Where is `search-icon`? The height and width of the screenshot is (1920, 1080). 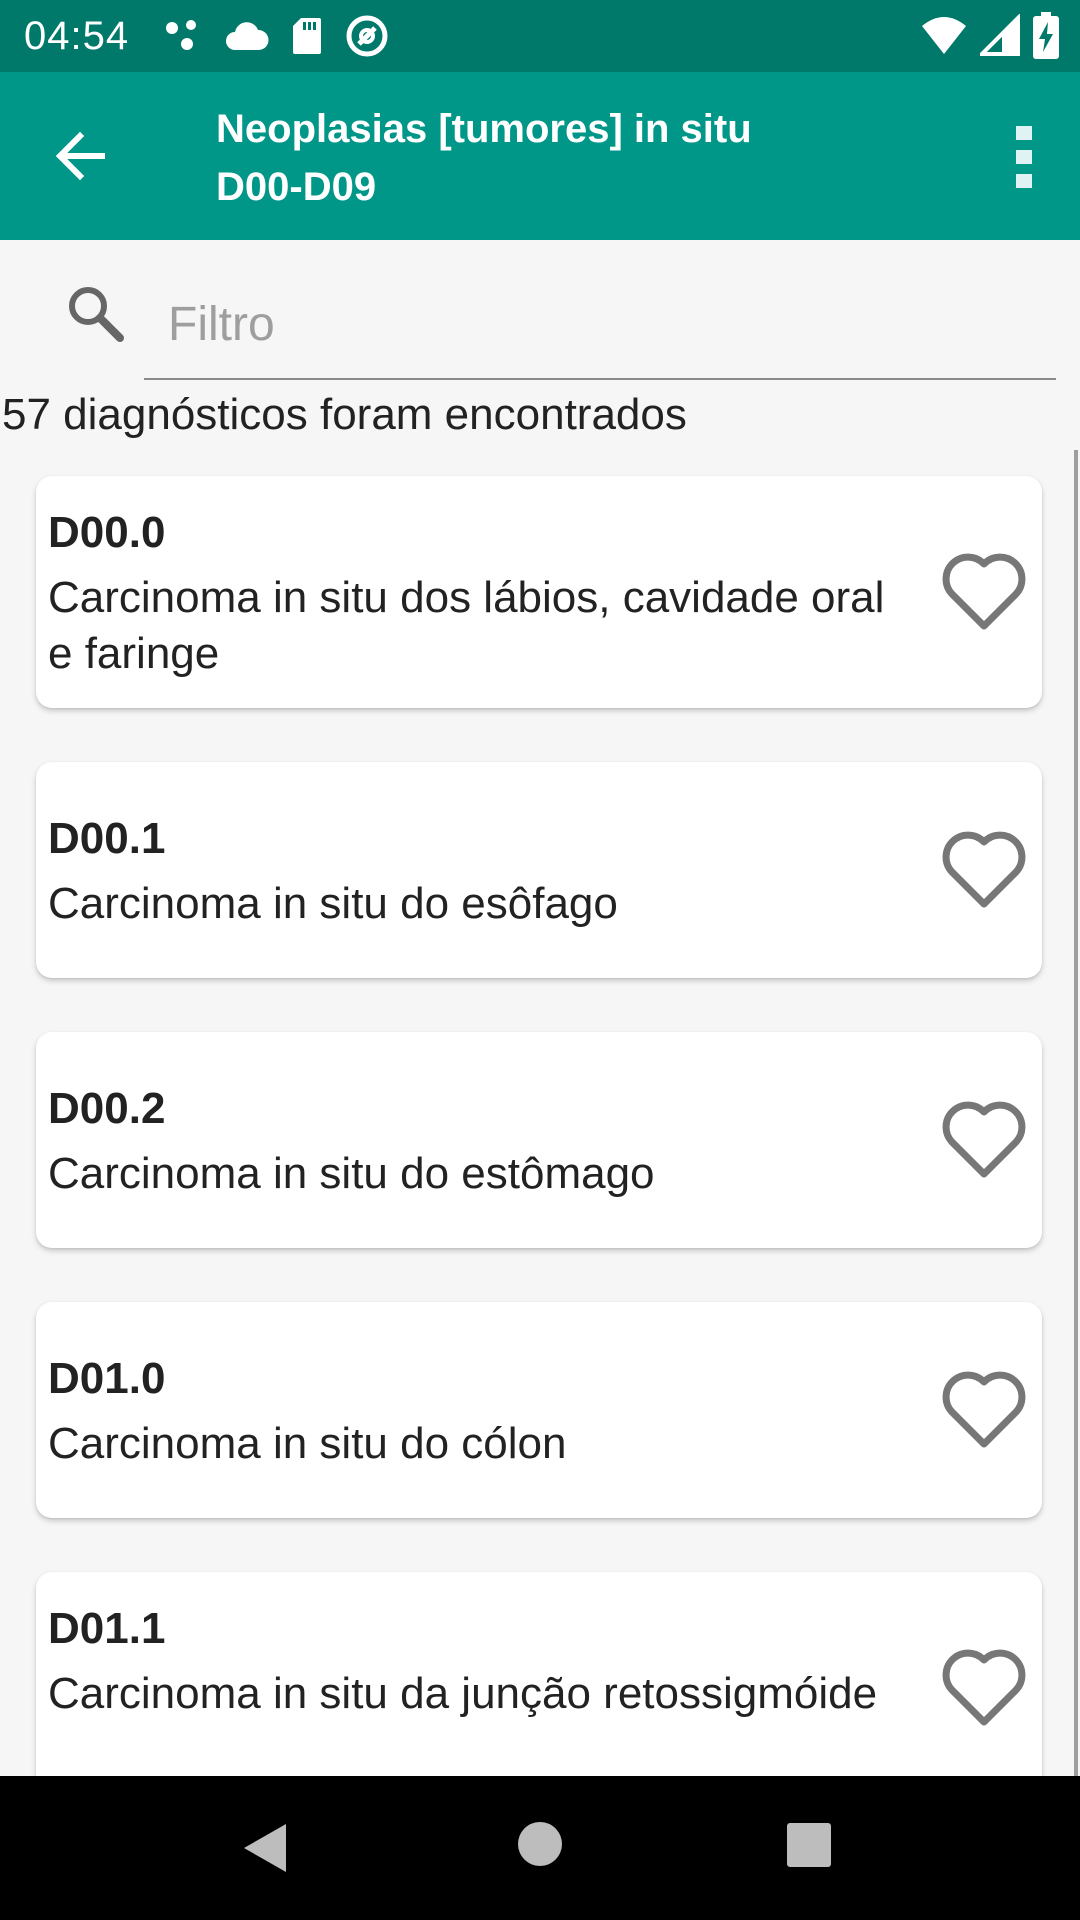 search-icon is located at coordinates (96, 314).